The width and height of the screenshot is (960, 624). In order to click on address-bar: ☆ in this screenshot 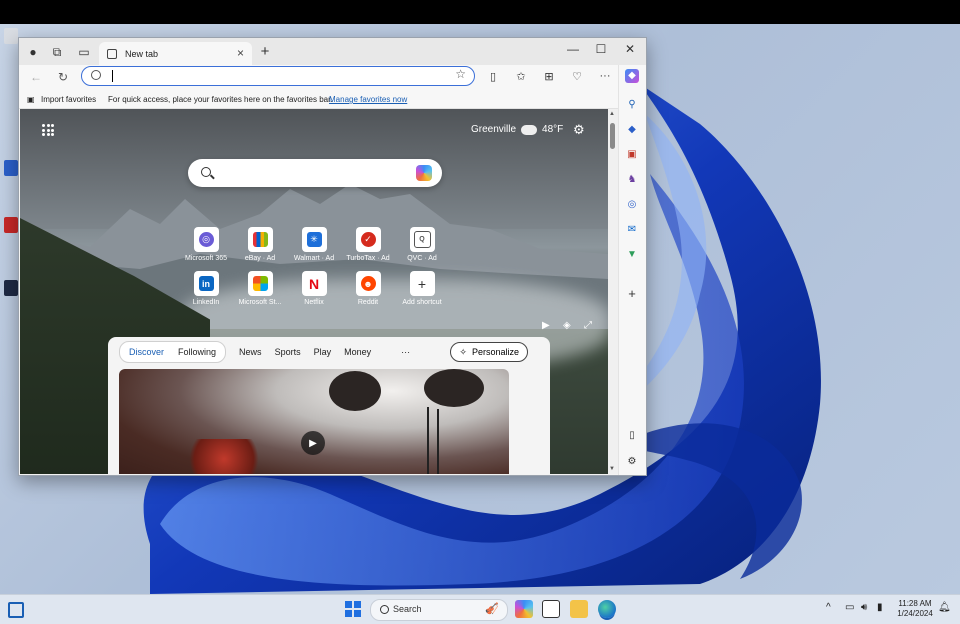, I will do `click(278, 76)`.